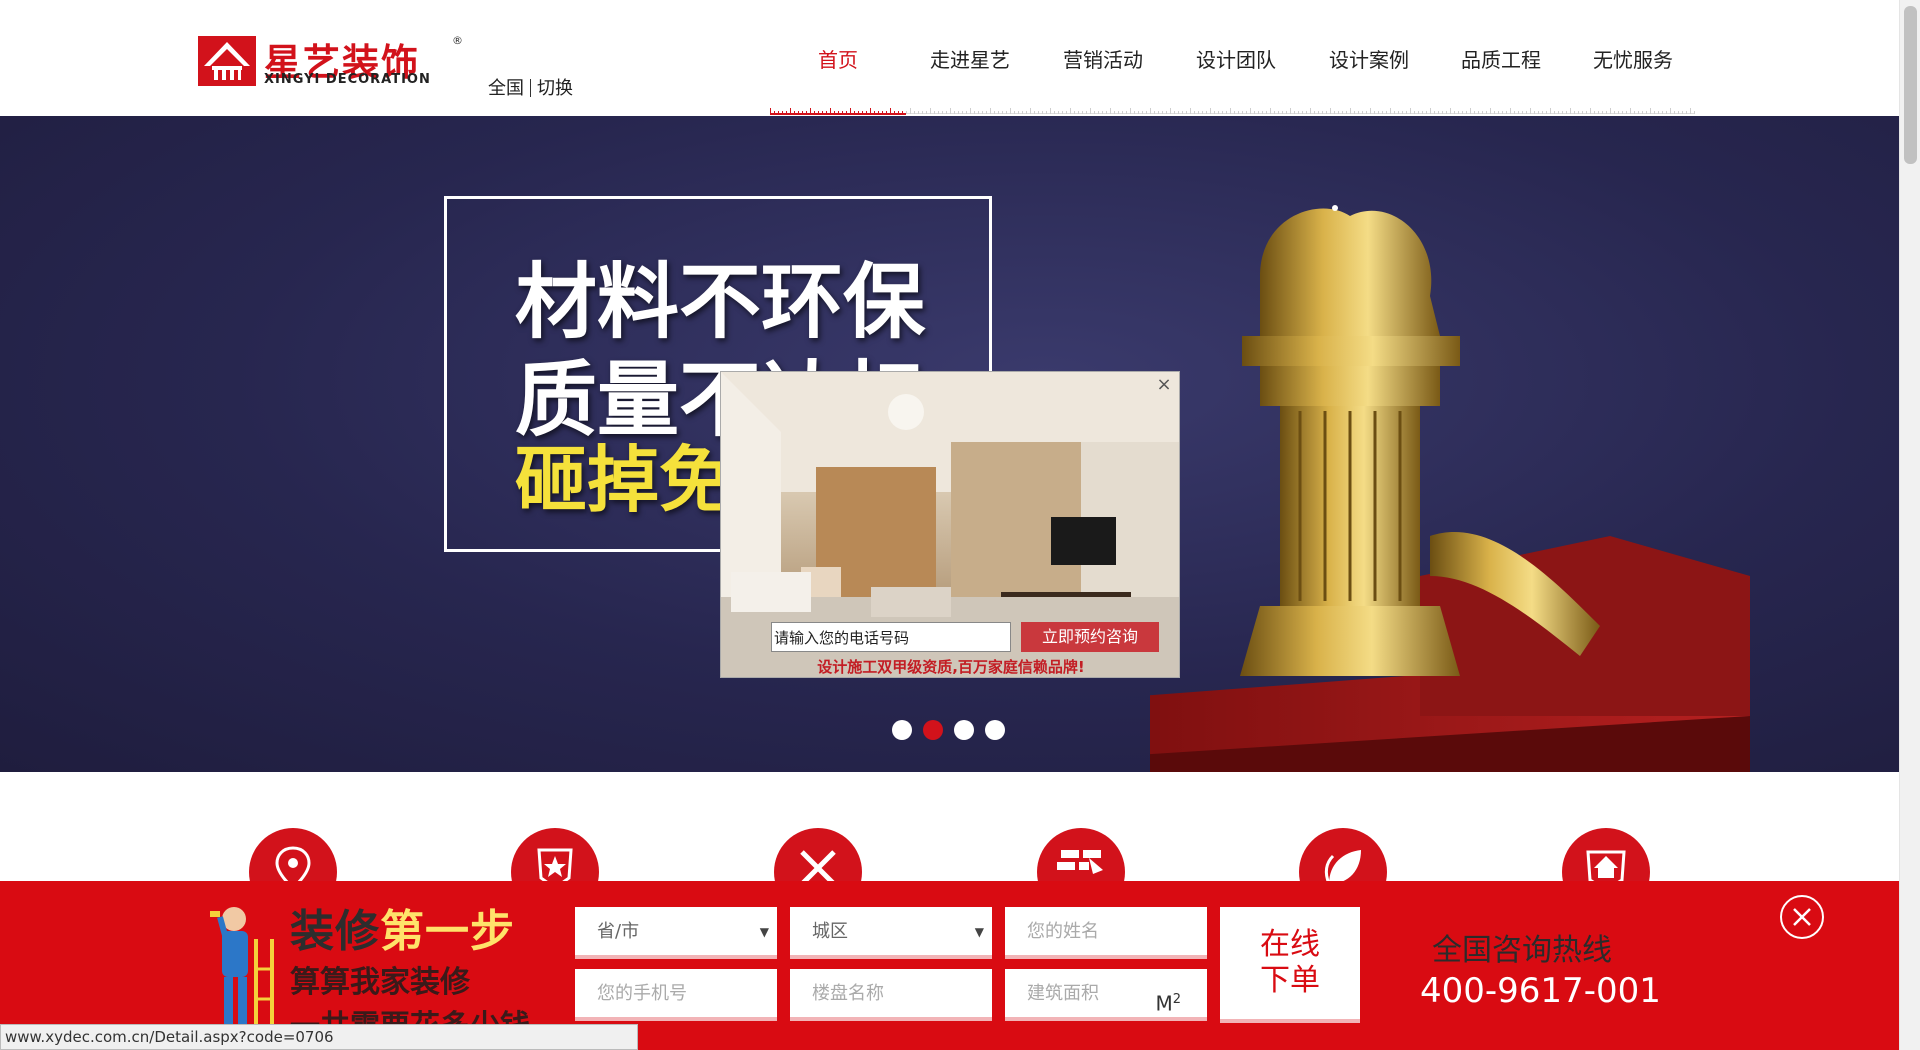 This screenshot has height=1050, width=1920. Describe the element at coordinates (891, 637) in the screenshot. I see `popup-phone-input` at that location.